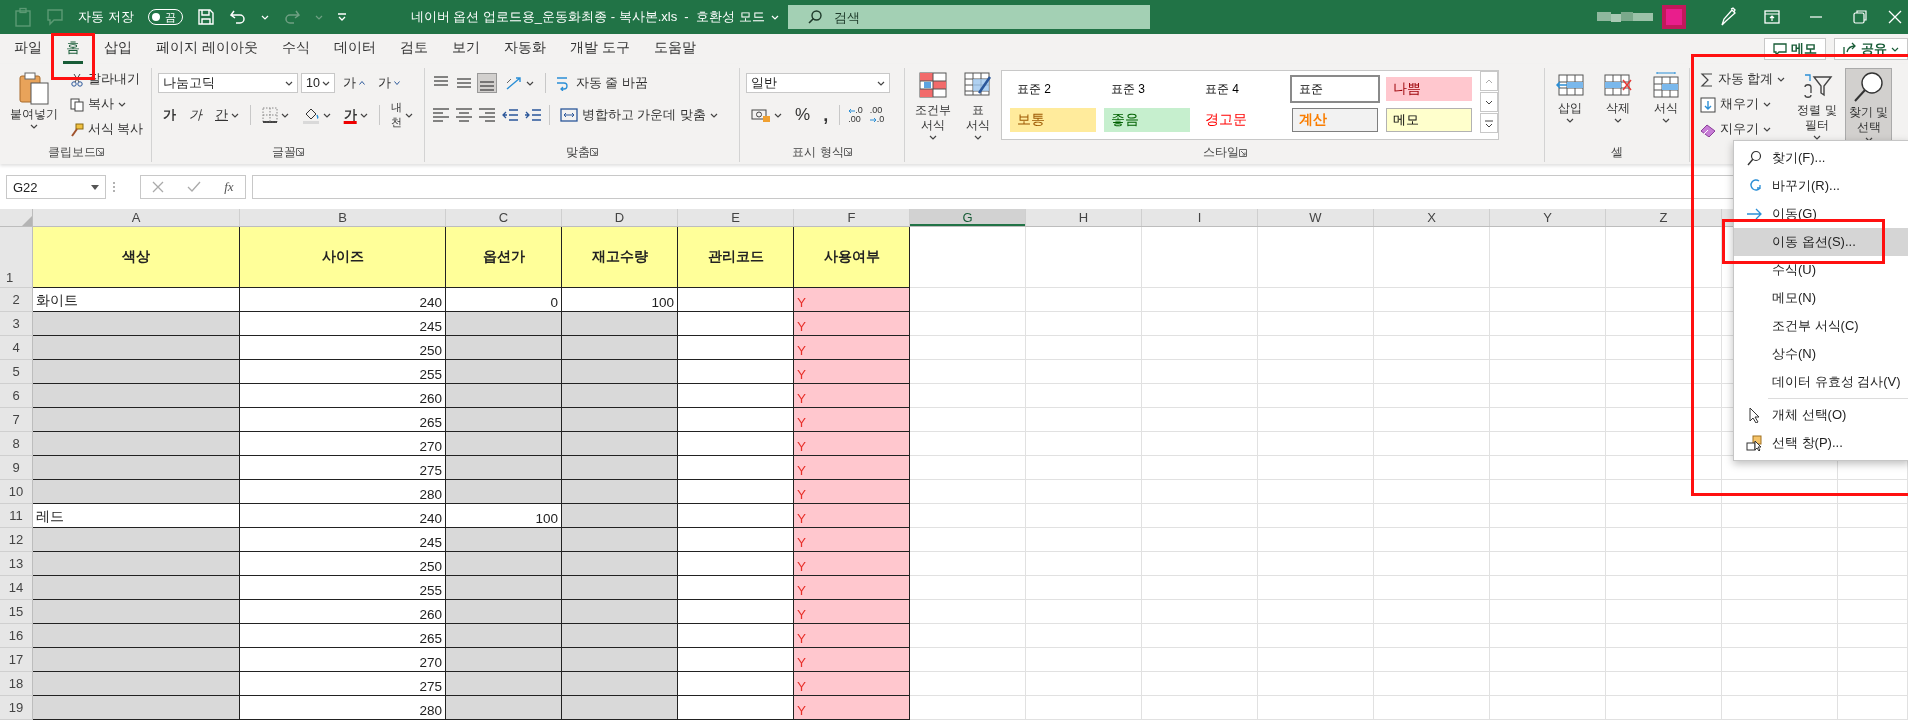 The height and width of the screenshot is (720, 1908). I want to click on ribbon-tab: 자동화, so click(524, 49).